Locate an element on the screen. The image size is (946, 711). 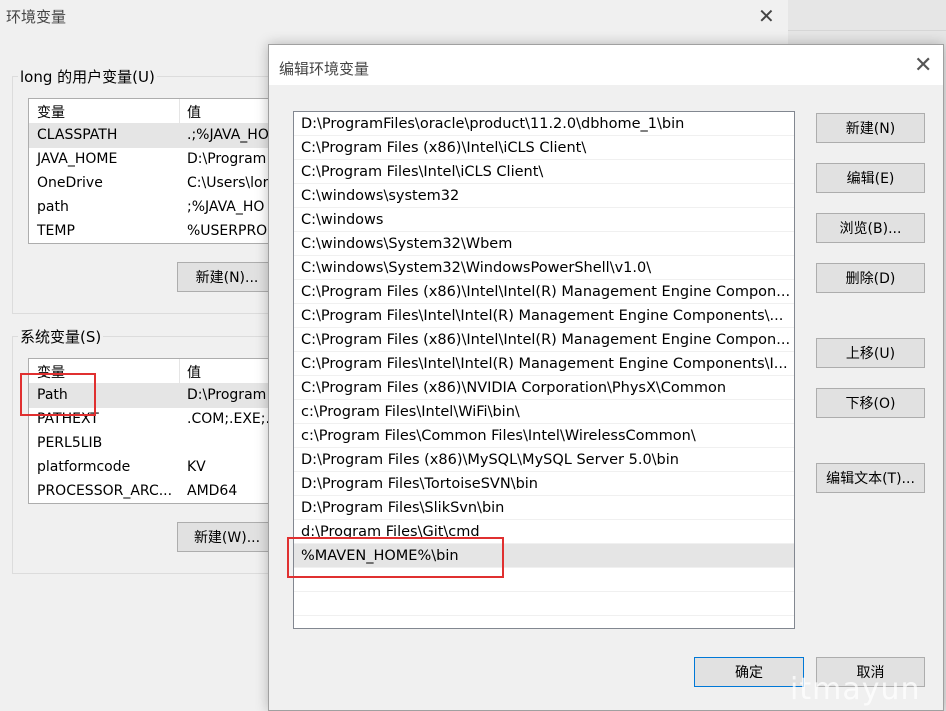
user-var-name: OneDrive is located at coordinates (70, 183).